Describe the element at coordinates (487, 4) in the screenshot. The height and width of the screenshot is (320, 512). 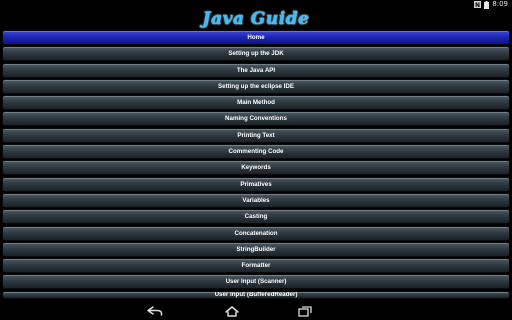
I see `battery-icon` at that location.